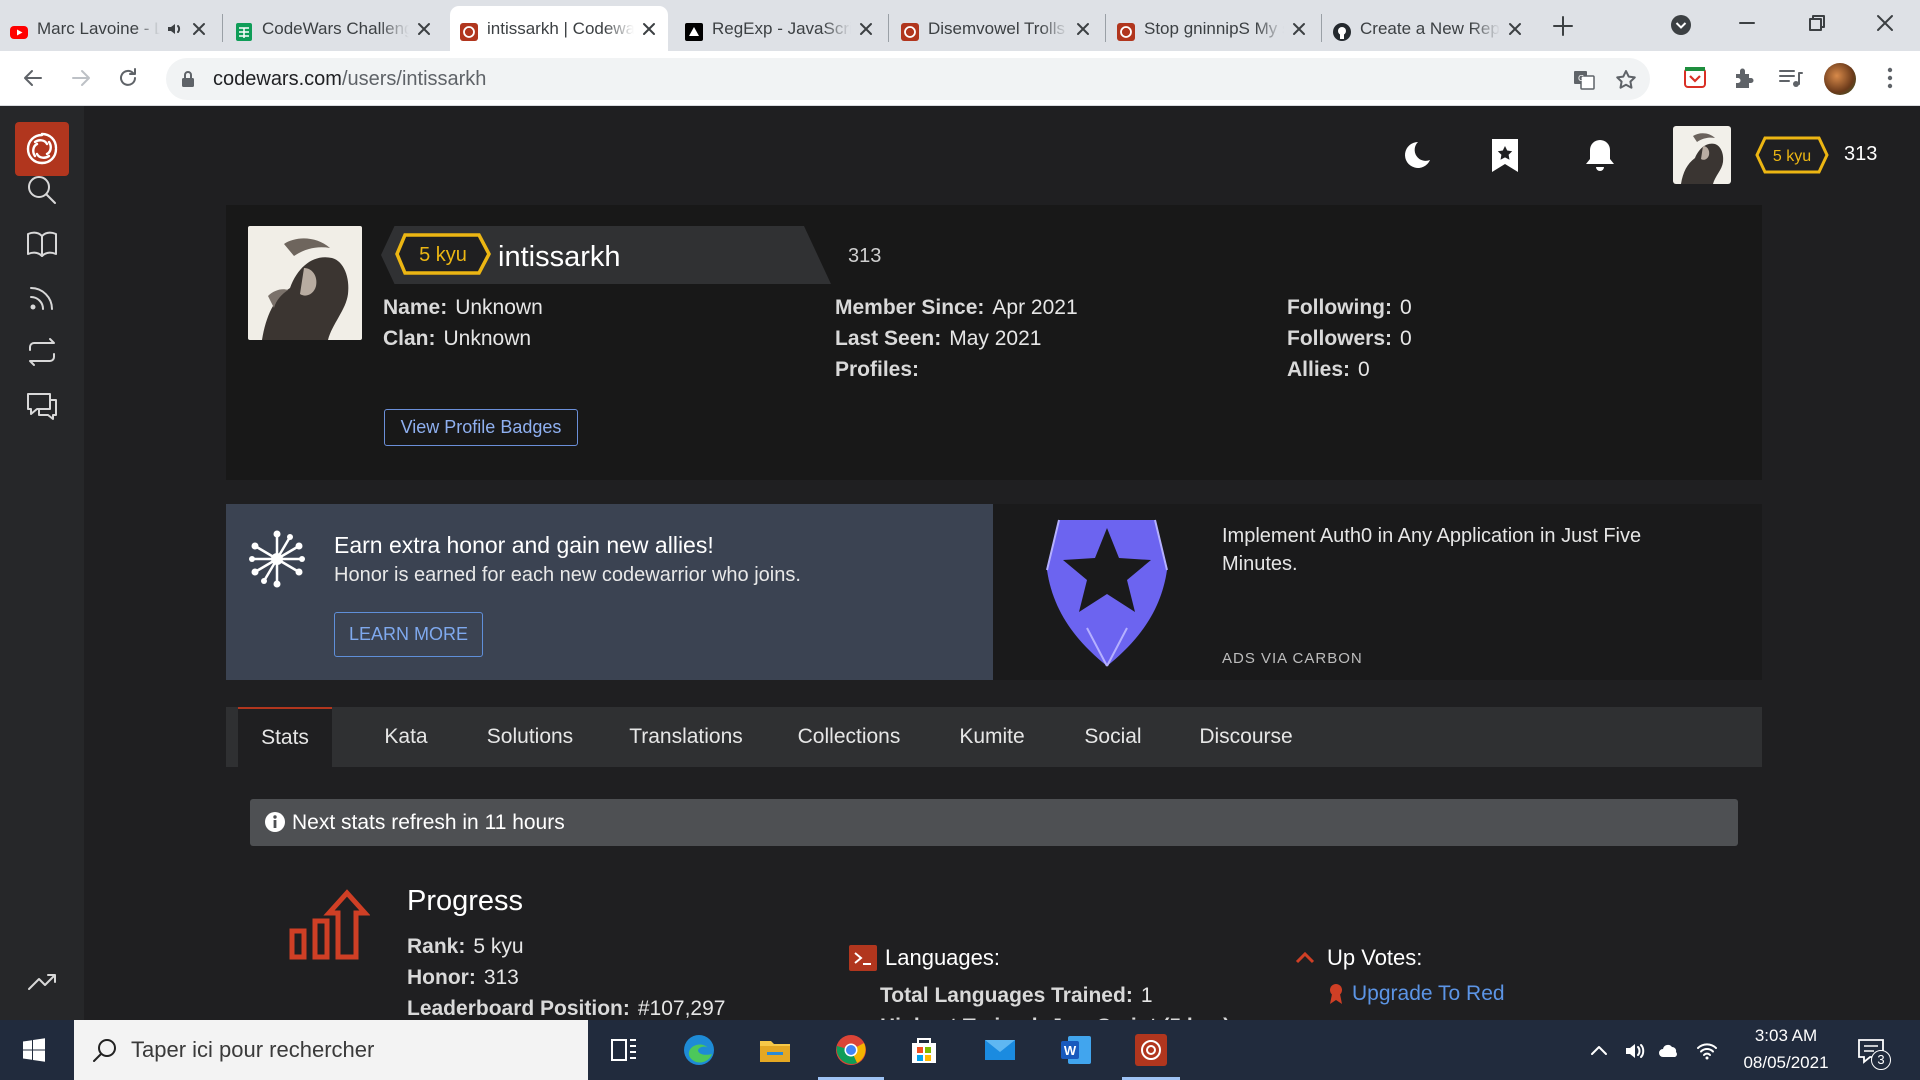  What do you see at coordinates (334, 28) in the screenshot?
I see `browser-tab-codewars-challenges: CodeWars Challenges` at bounding box center [334, 28].